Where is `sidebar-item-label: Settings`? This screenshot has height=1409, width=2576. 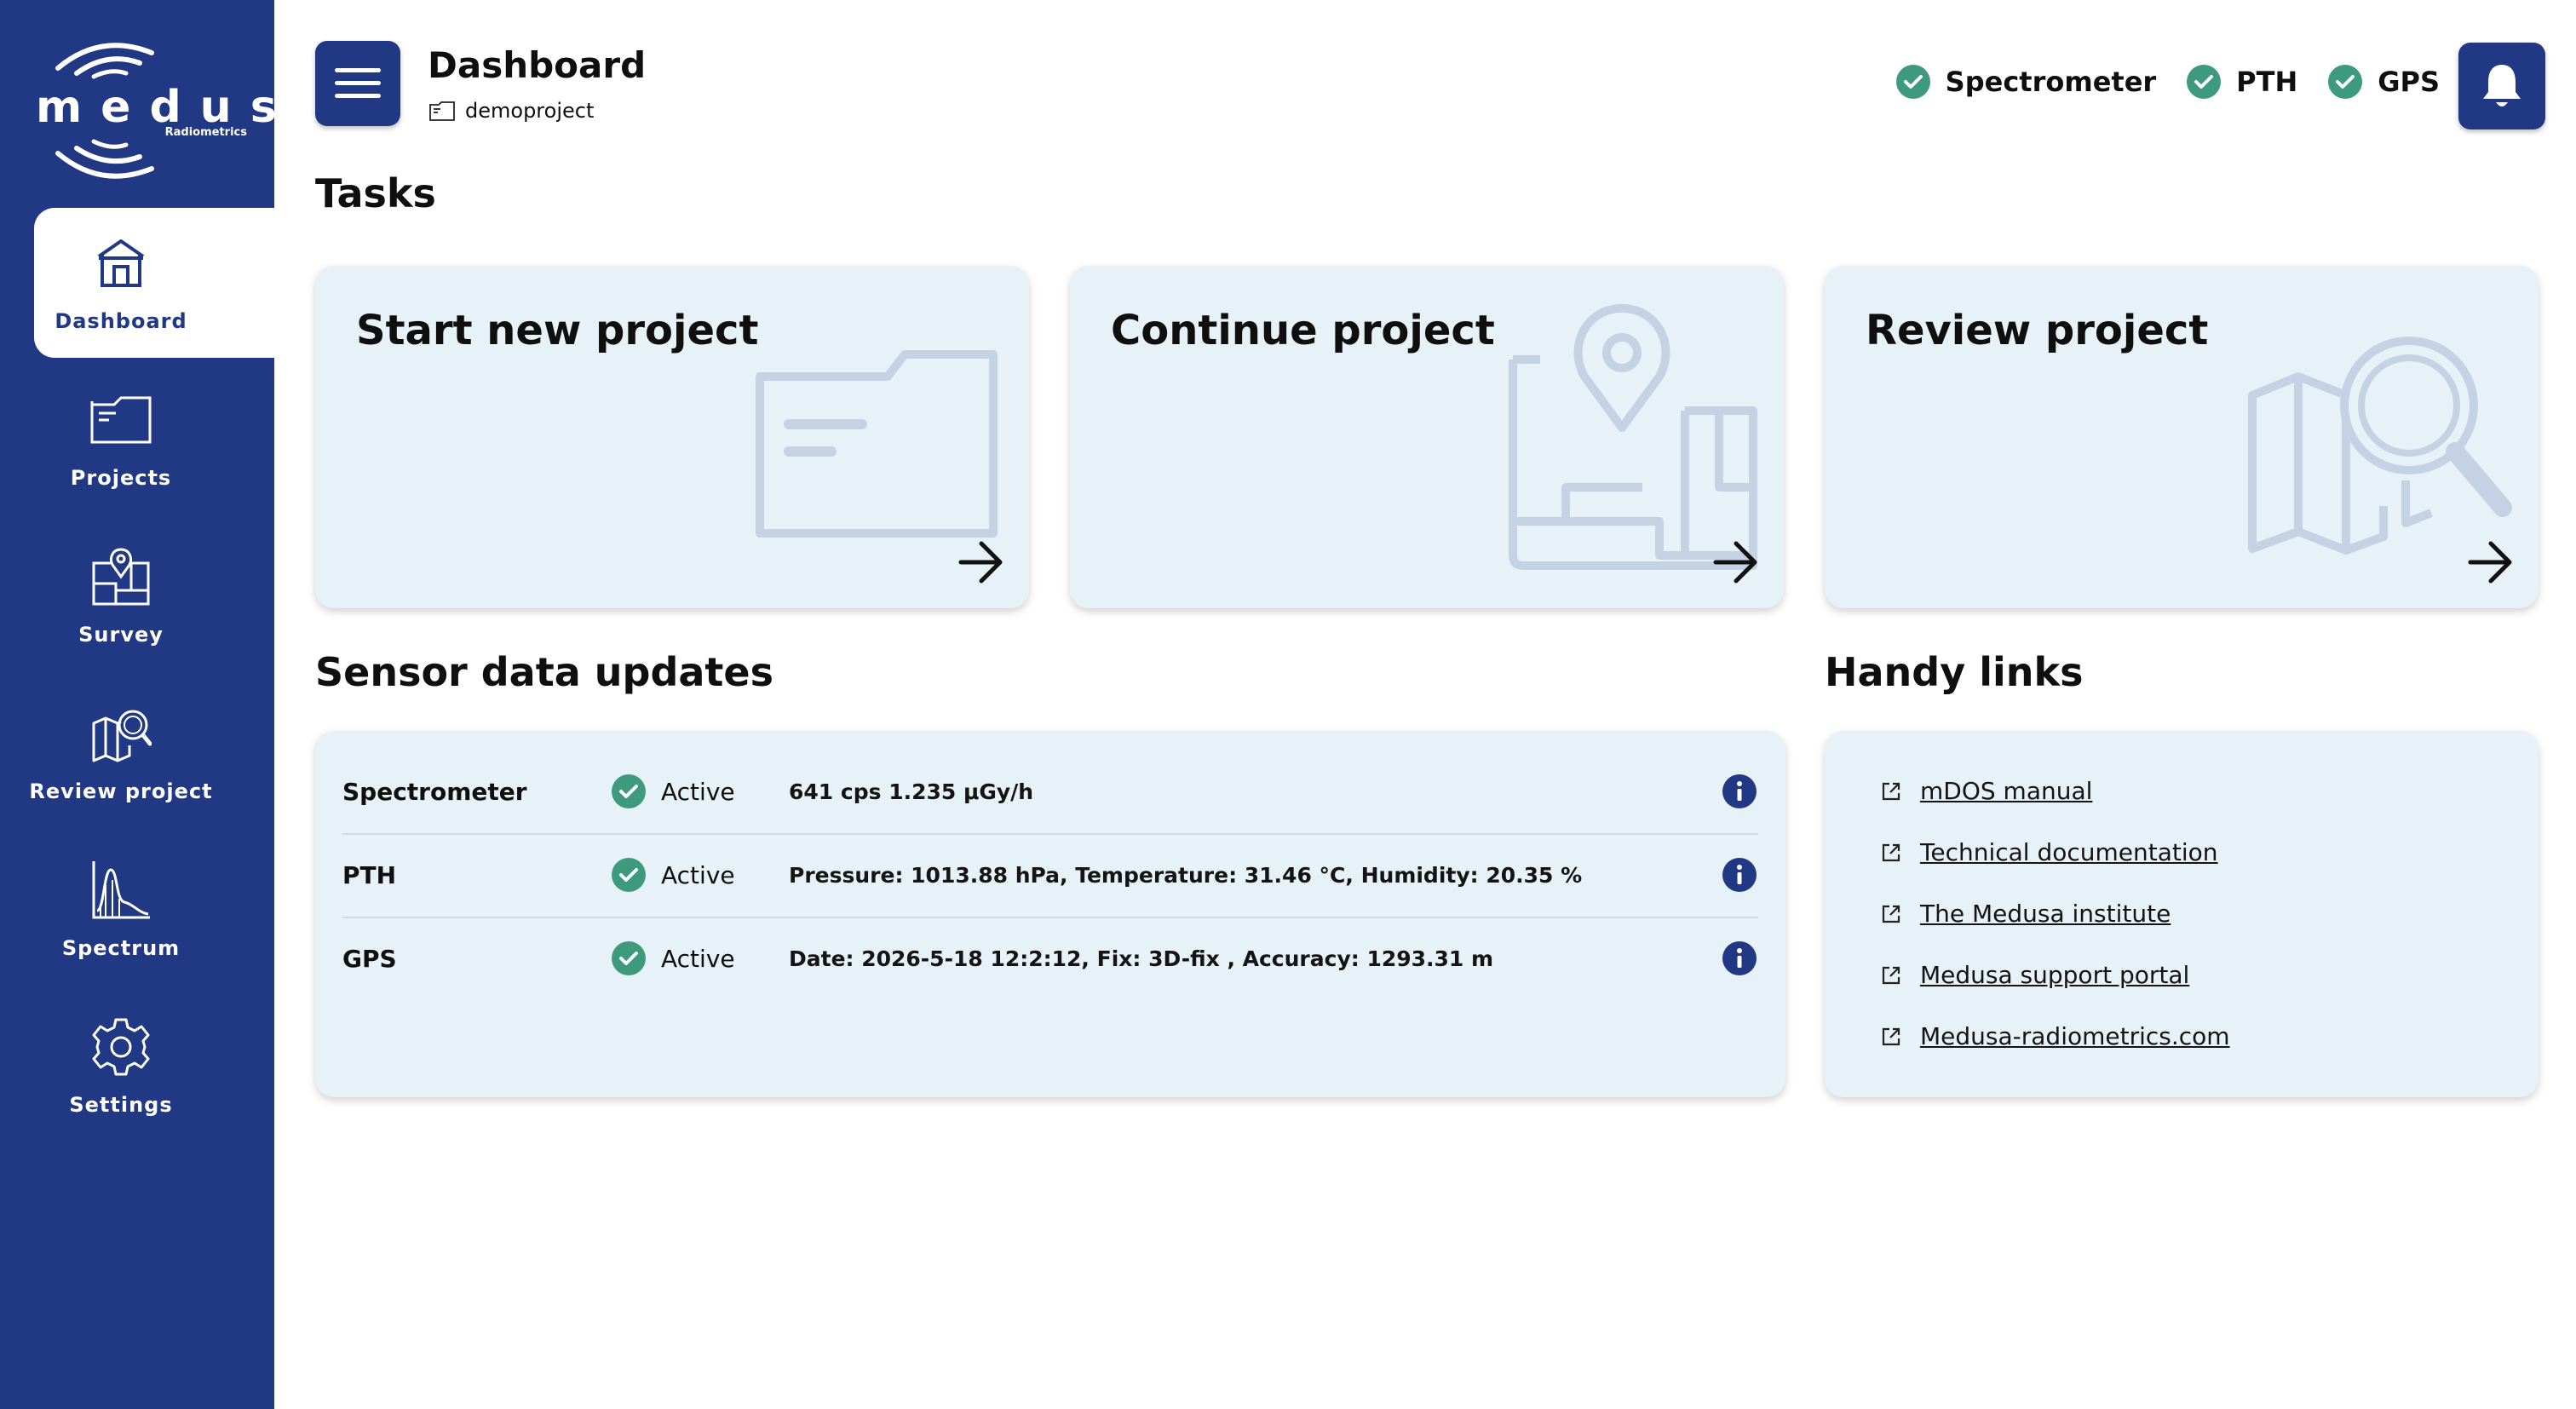
sidebar-item-label: Settings is located at coordinates (121, 1105).